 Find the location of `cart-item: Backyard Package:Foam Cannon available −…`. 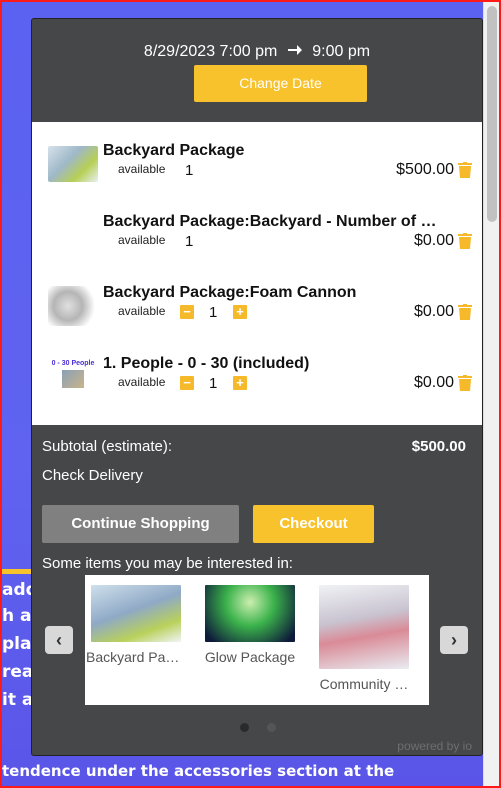

cart-item: Backyard Package:Foam Cannon available −… is located at coordinates (257, 319).